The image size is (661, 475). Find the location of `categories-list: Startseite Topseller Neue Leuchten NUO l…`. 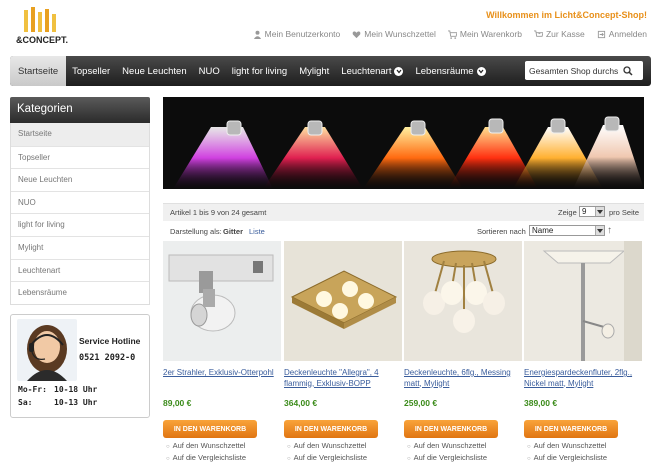

categories-list: Startseite Topseller Neue Leuchten NUO l… is located at coordinates (80, 214).